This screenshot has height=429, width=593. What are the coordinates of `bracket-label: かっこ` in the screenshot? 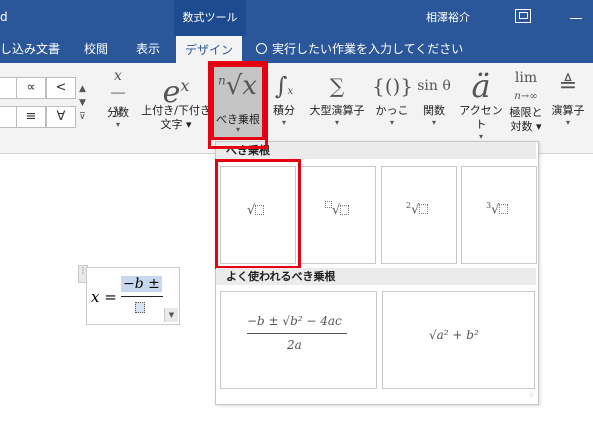 It's located at (392, 110).